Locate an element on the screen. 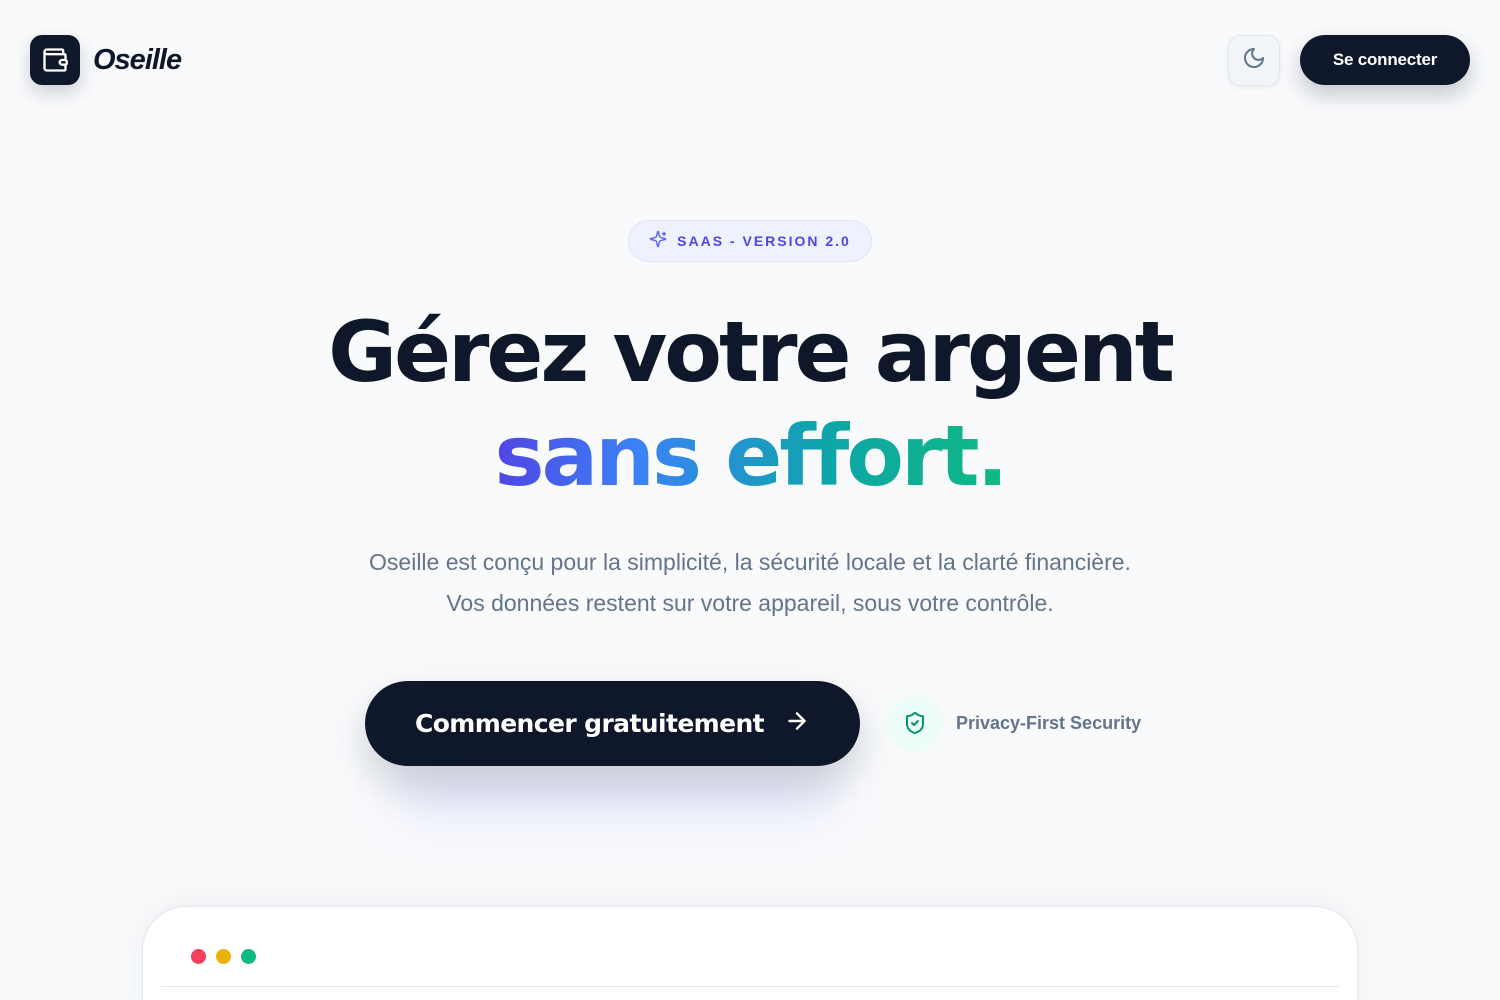  app-preview-window is located at coordinates (750, 953).